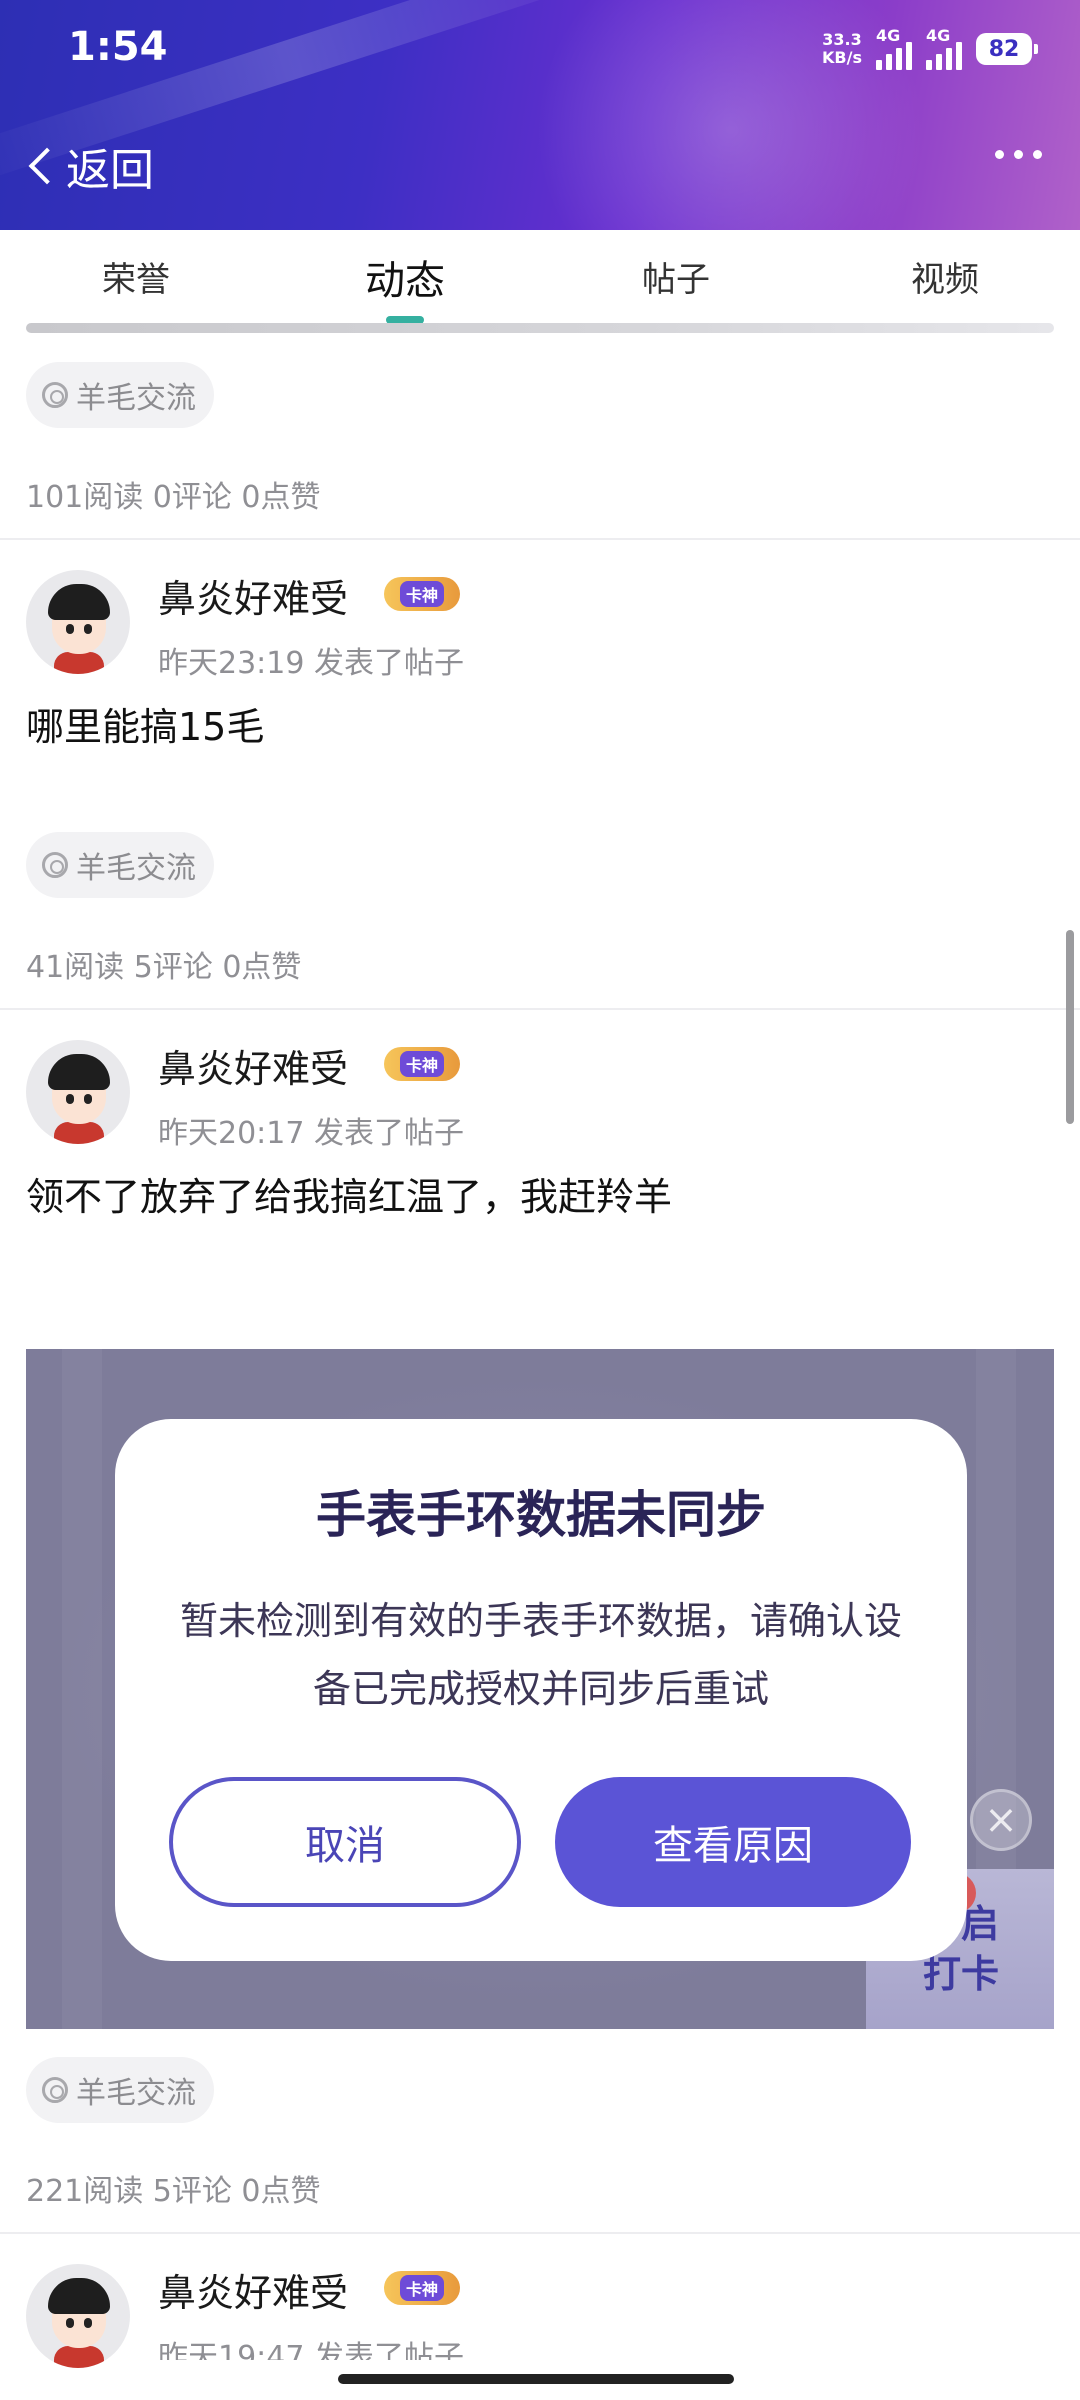 This screenshot has height=2400, width=1080. Describe the element at coordinates (733, 1842) in the screenshot. I see `dialog-view-reason-button: 查看原因` at that location.